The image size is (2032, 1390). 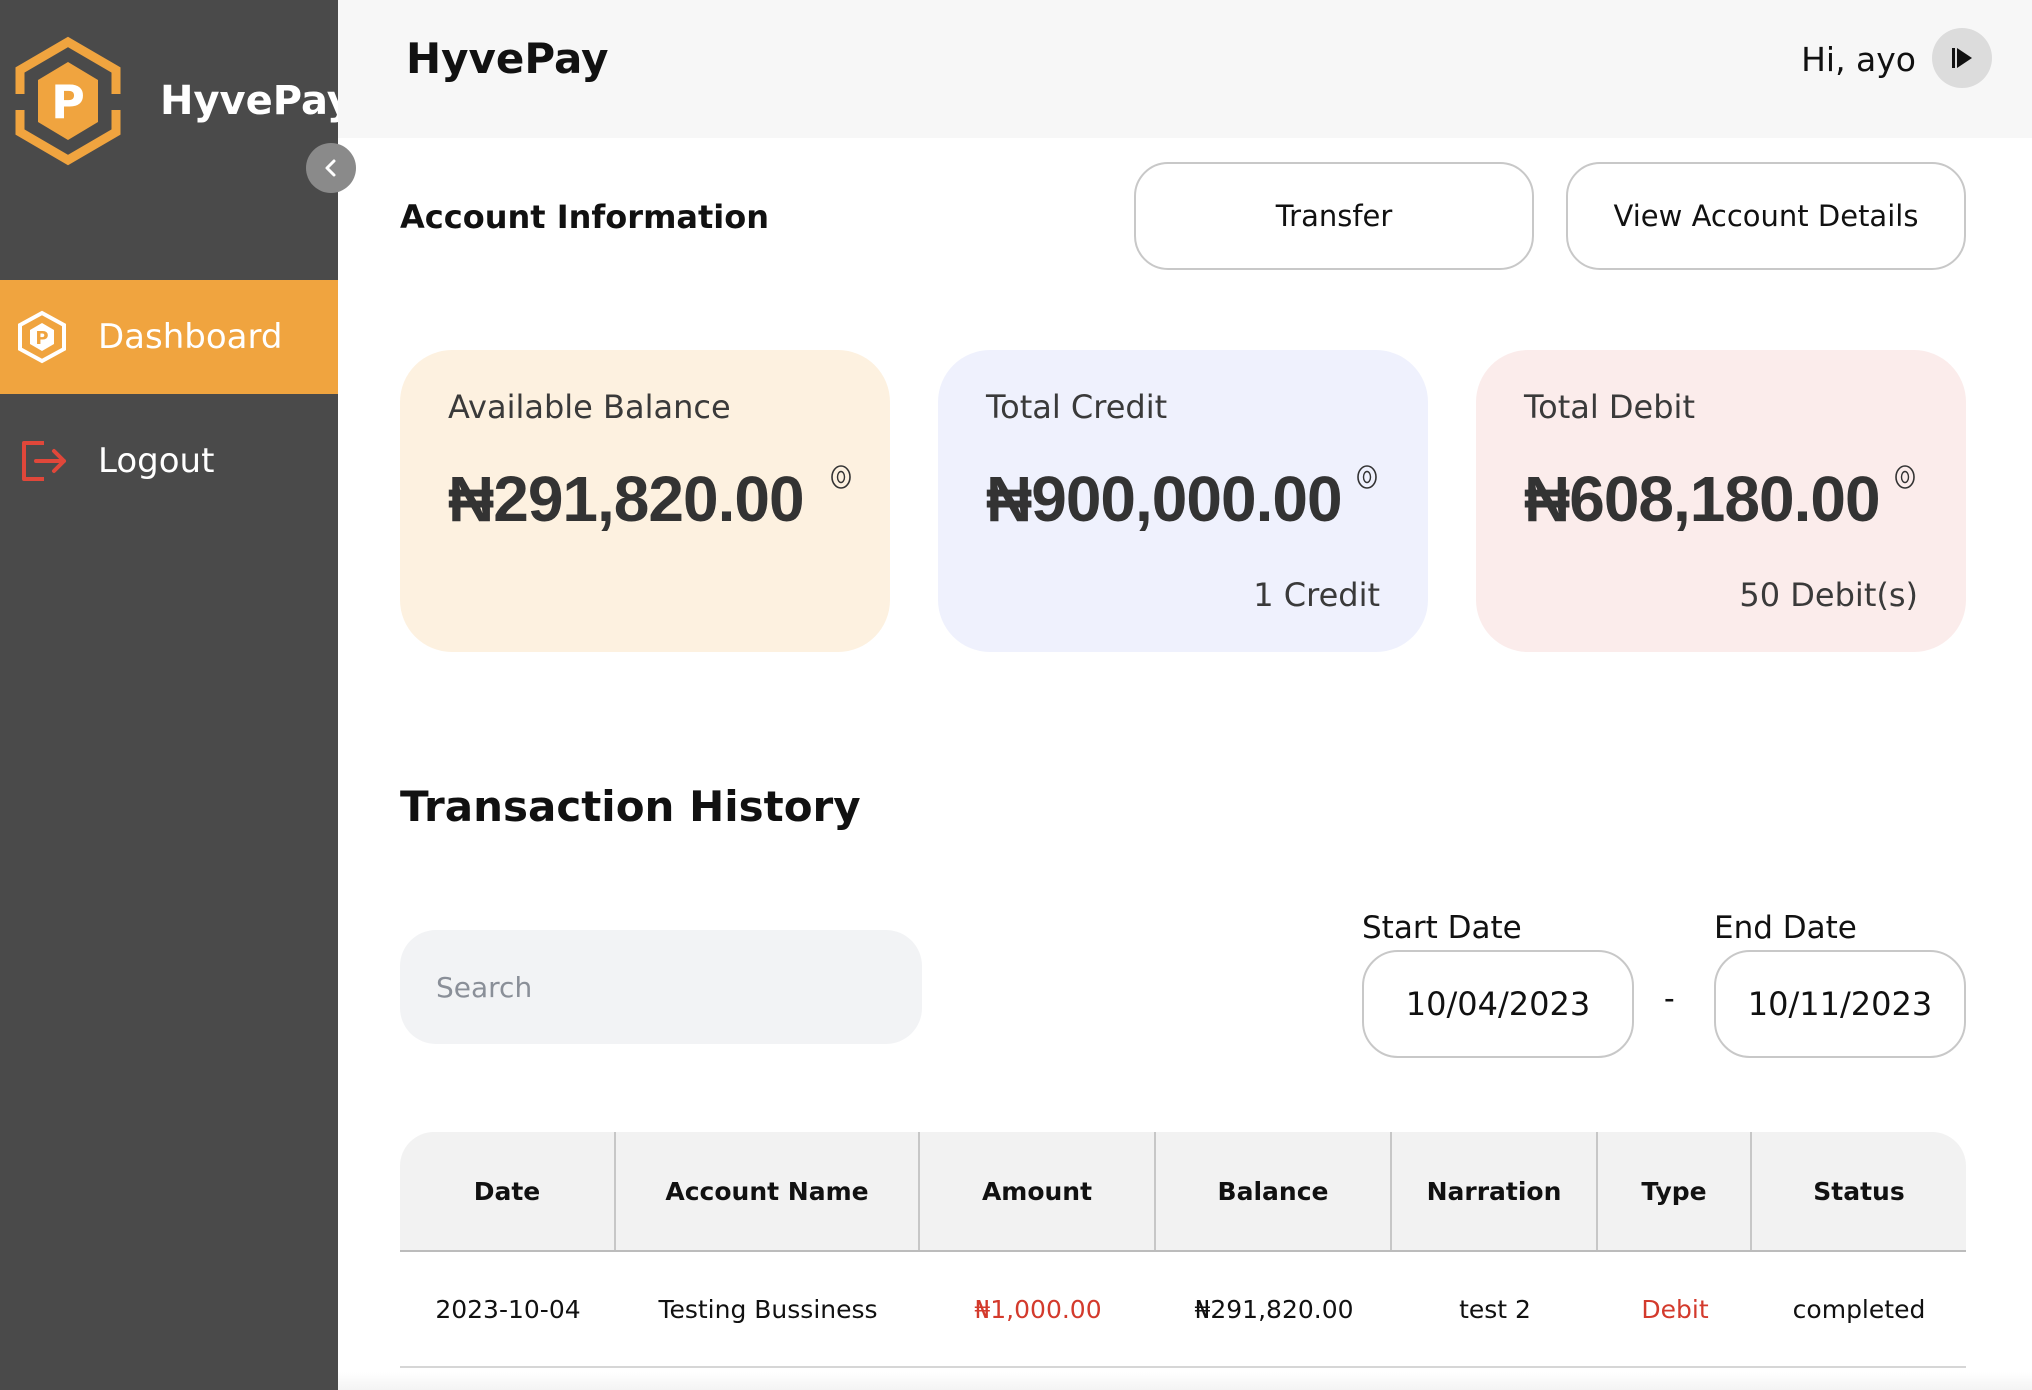 I want to click on cell-amount: ₦1,000.00, so click(x=1038, y=1309).